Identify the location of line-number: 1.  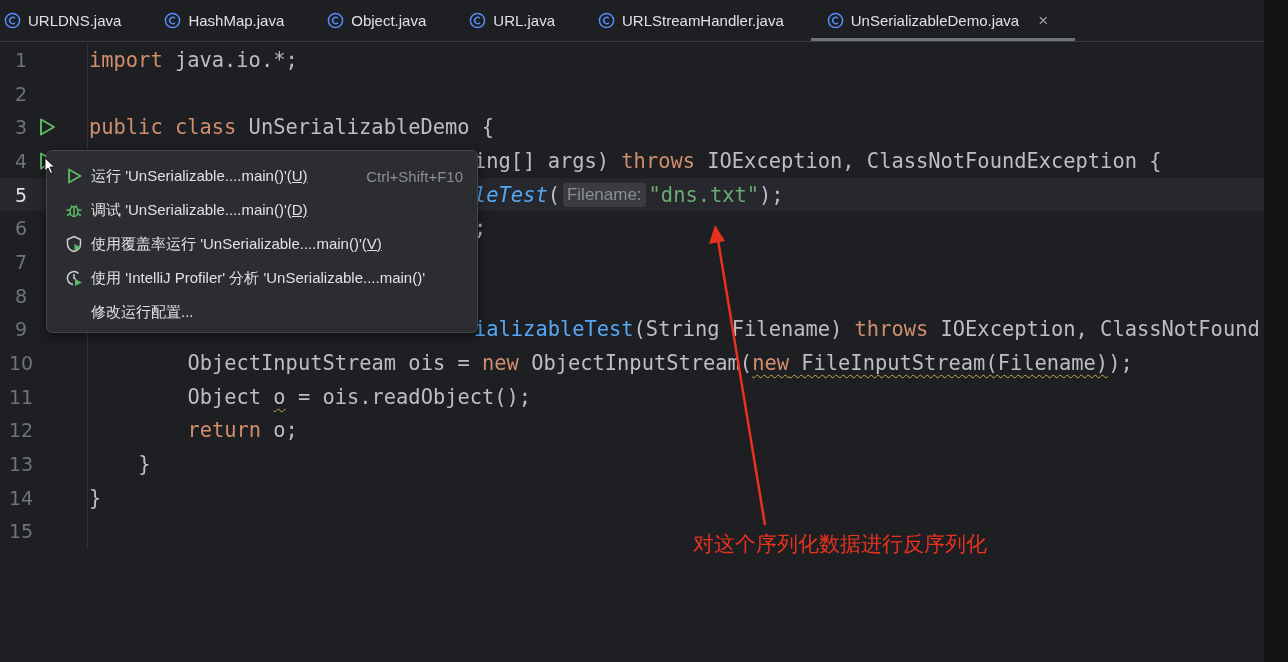
(21, 59).